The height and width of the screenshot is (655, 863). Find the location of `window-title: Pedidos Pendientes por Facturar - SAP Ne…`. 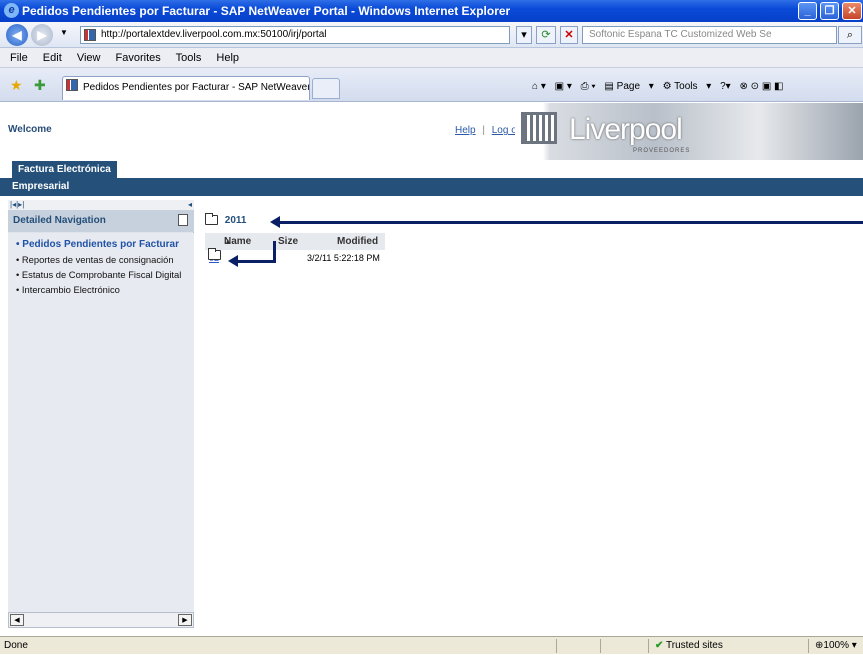

window-title: Pedidos Pendientes por Facturar - SAP Ne… is located at coordinates (266, 11).